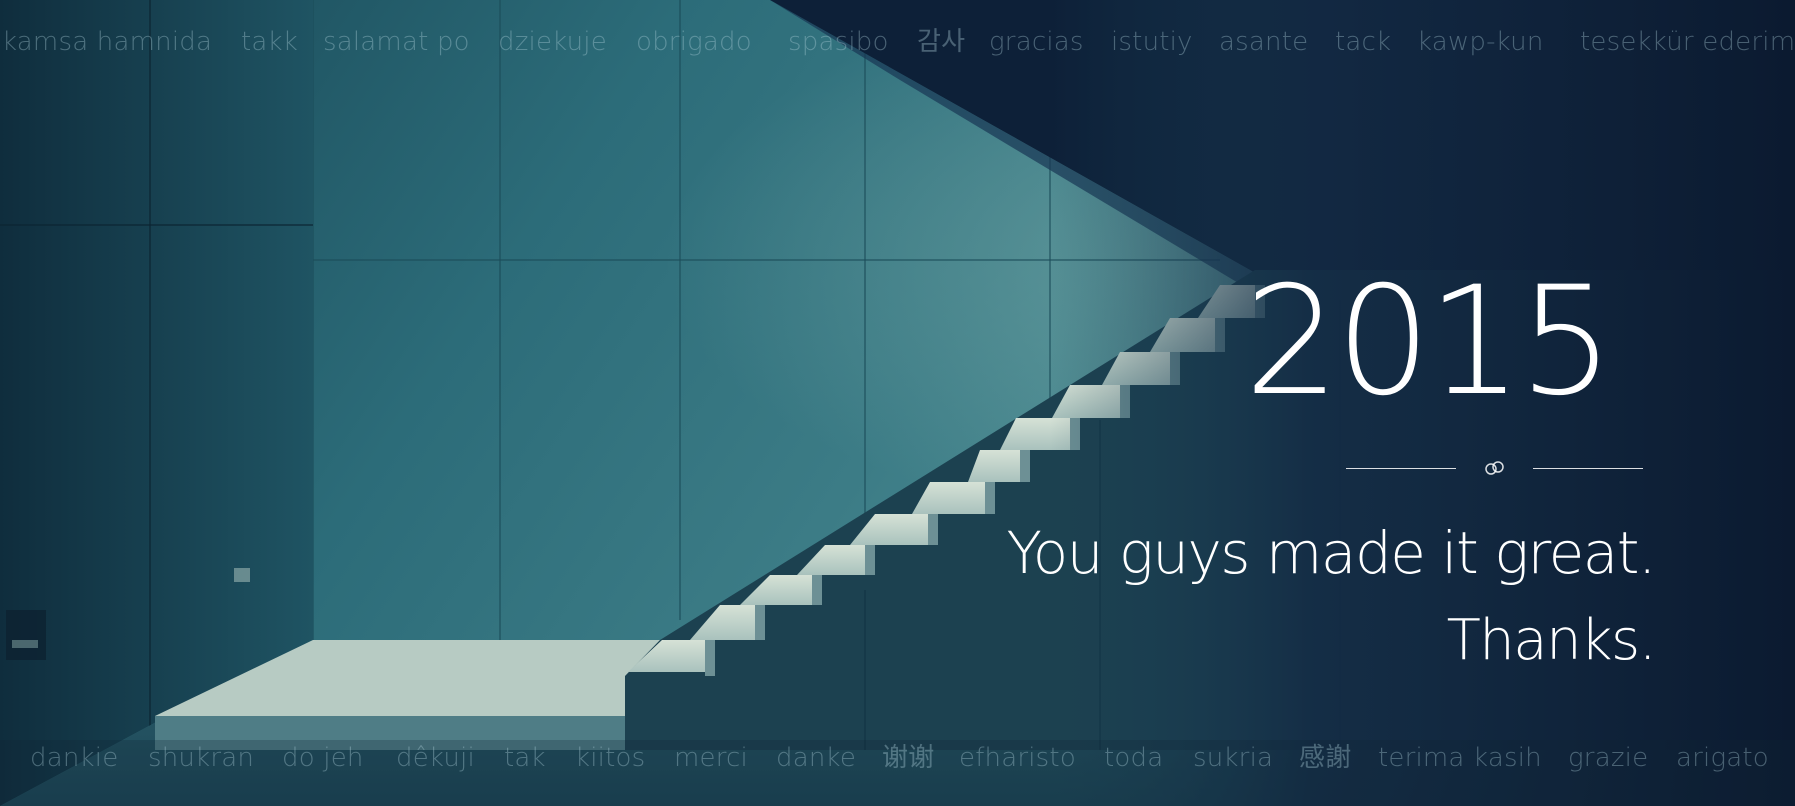 This screenshot has height=806, width=1795. I want to click on thank-you-word: istutiy, so click(1152, 42).